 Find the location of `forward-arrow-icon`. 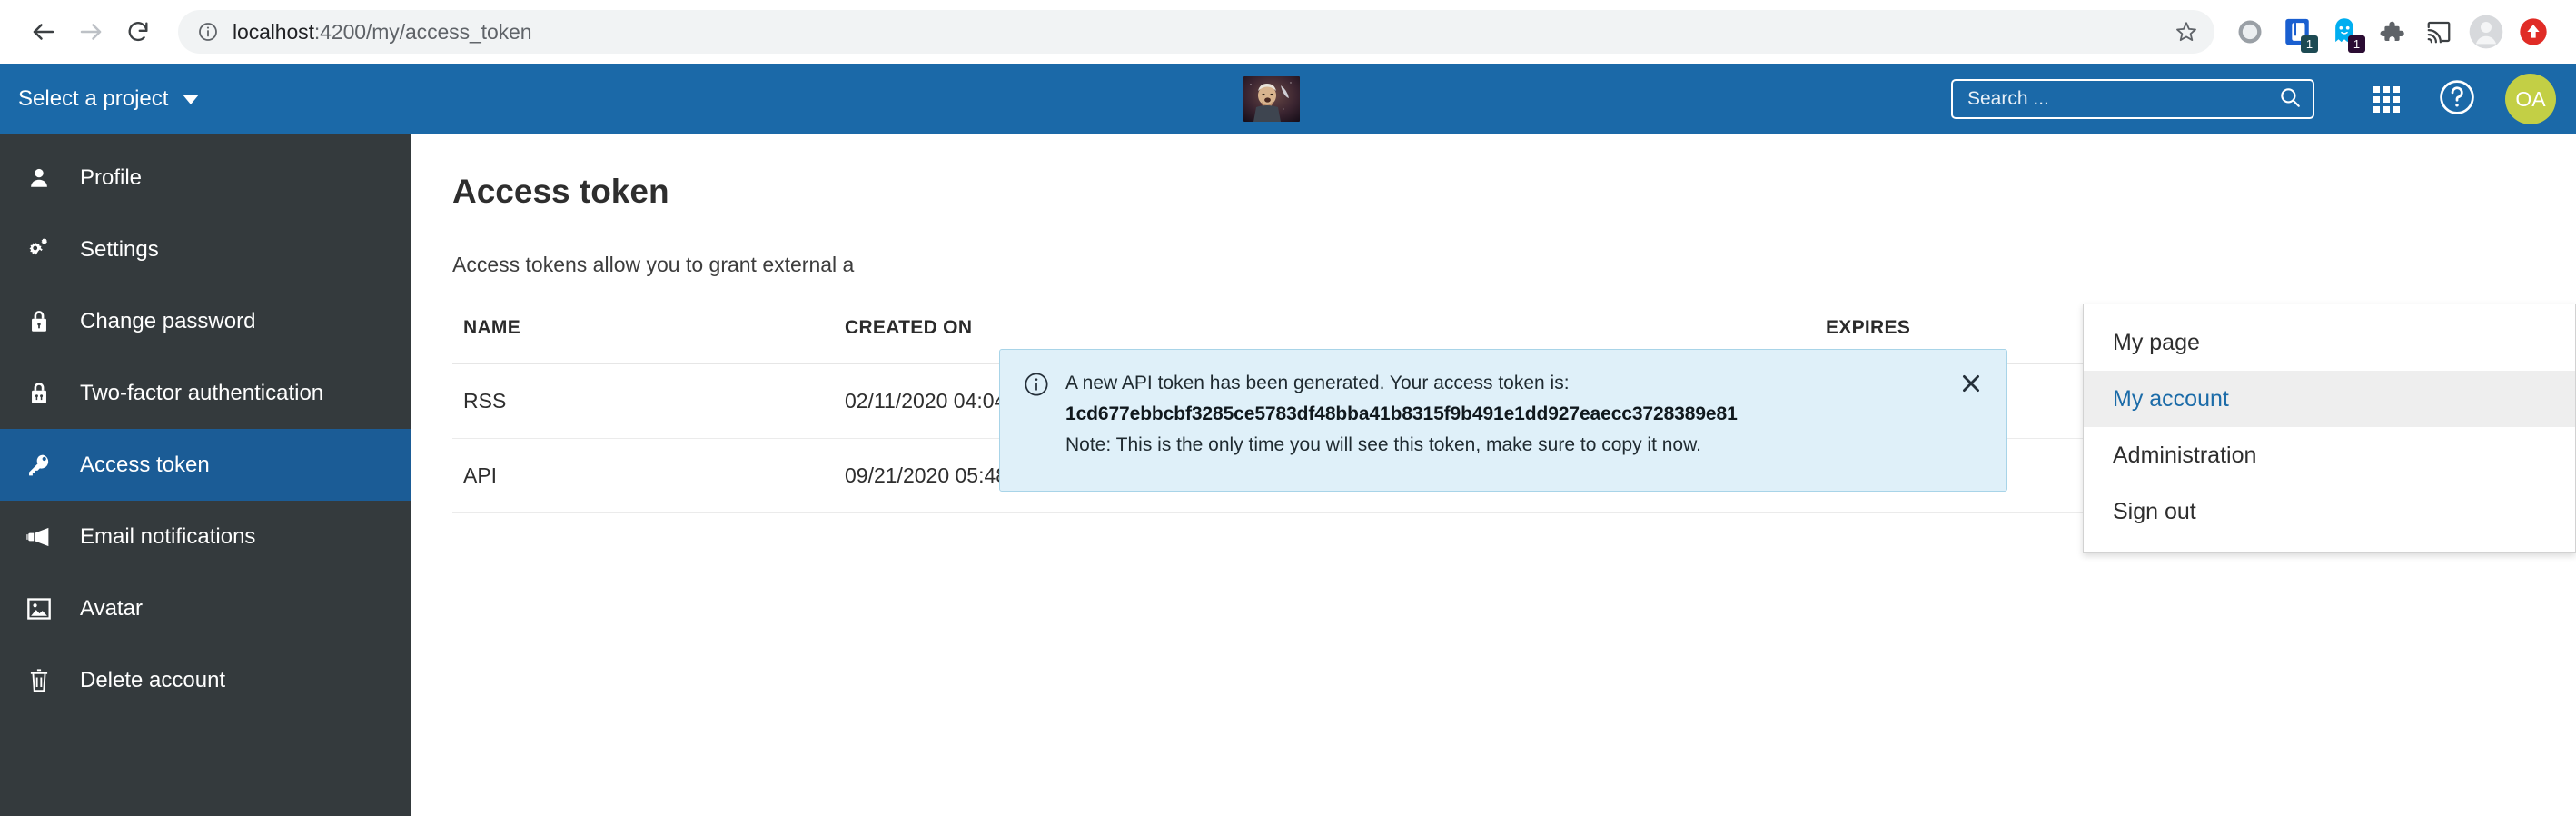

forward-arrow-icon is located at coordinates (90, 32).